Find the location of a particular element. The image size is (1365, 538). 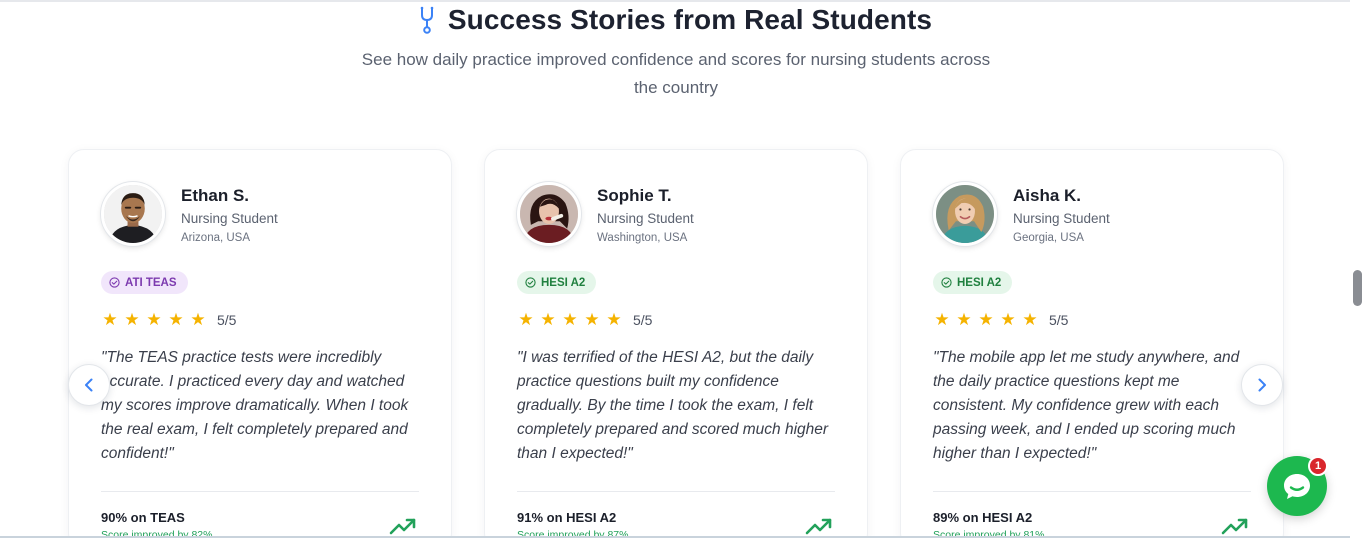

section-heading: Success Stories from Real Students is located at coordinates (675, 20).